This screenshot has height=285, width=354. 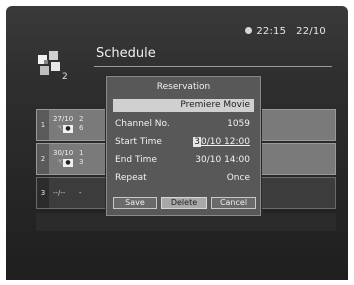 I want to click on end-time-value: 30/10 14:00, so click(x=222, y=160).